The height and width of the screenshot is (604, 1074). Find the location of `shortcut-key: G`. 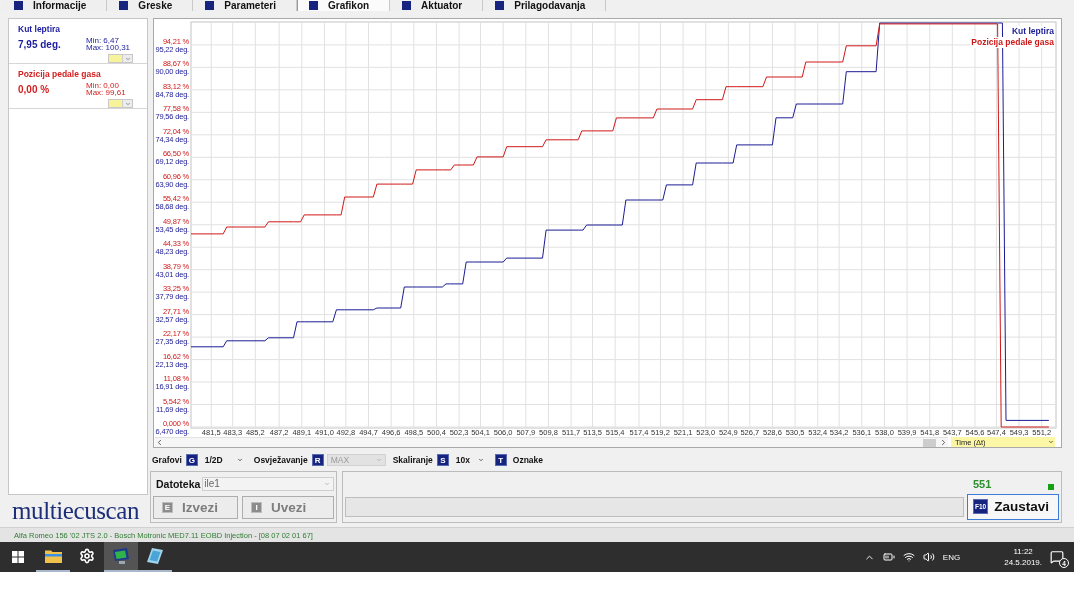

shortcut-key: G is located at coordinates (191, 460).